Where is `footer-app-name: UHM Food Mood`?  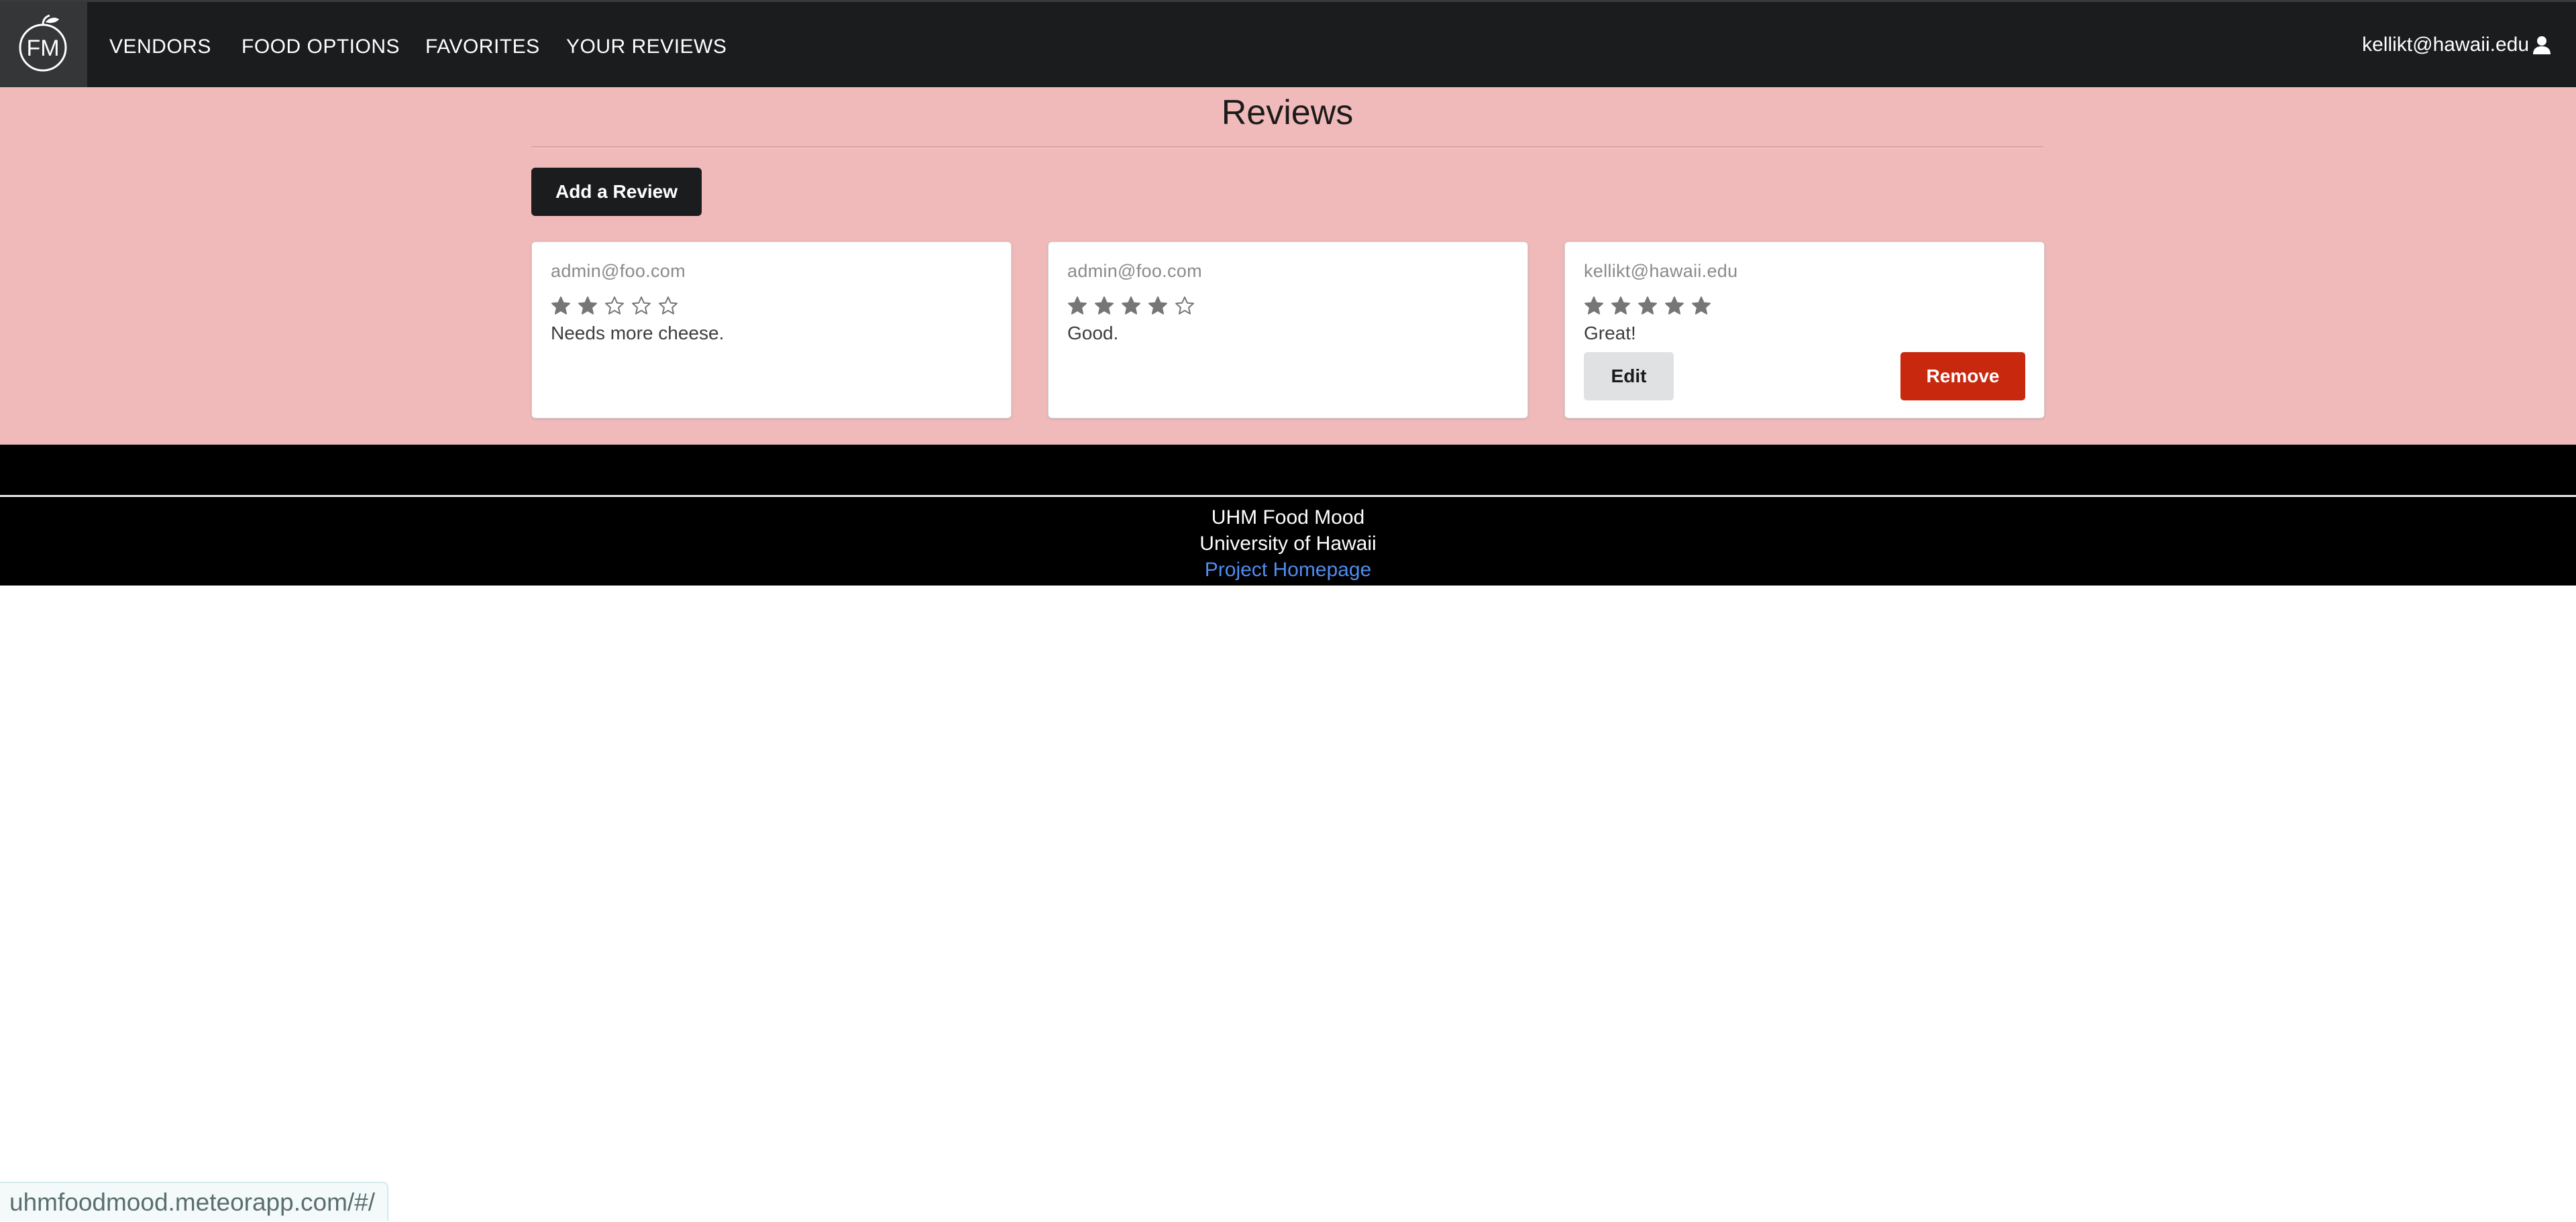 footer-app-name: UHM Food Mood is located at coordinates (1288, 517).